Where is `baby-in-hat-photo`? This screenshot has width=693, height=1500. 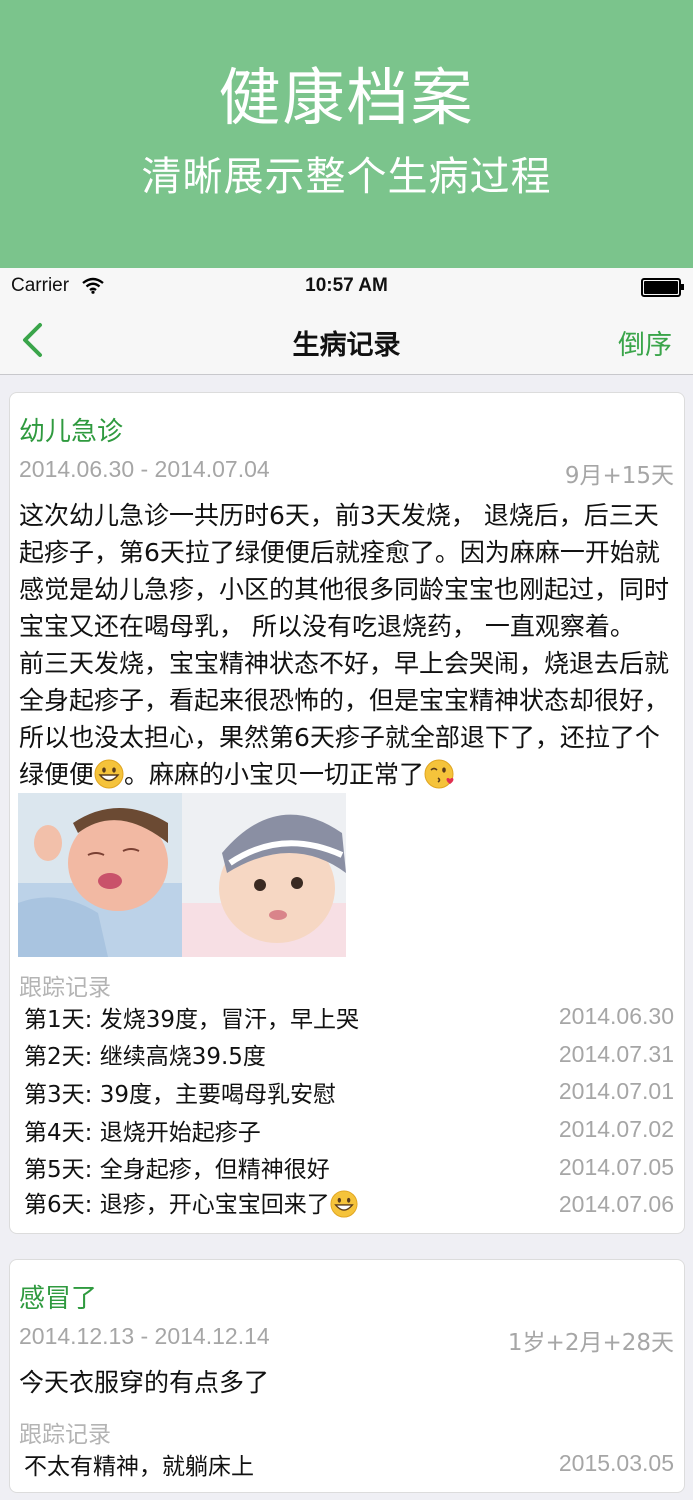
baby-in-hat-photo is located at coordinates (264, 875).